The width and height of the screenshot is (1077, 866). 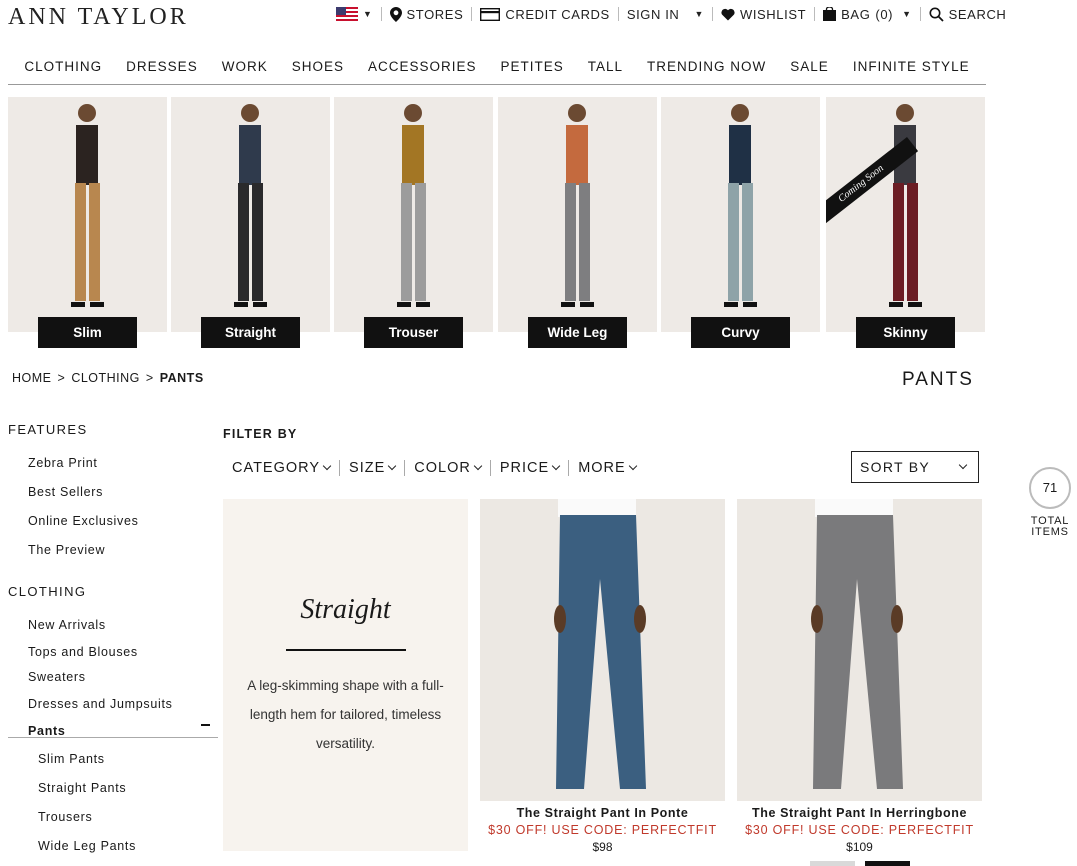 I want to click on filter-dropdown: COLOR, so click(x=448, y=468).